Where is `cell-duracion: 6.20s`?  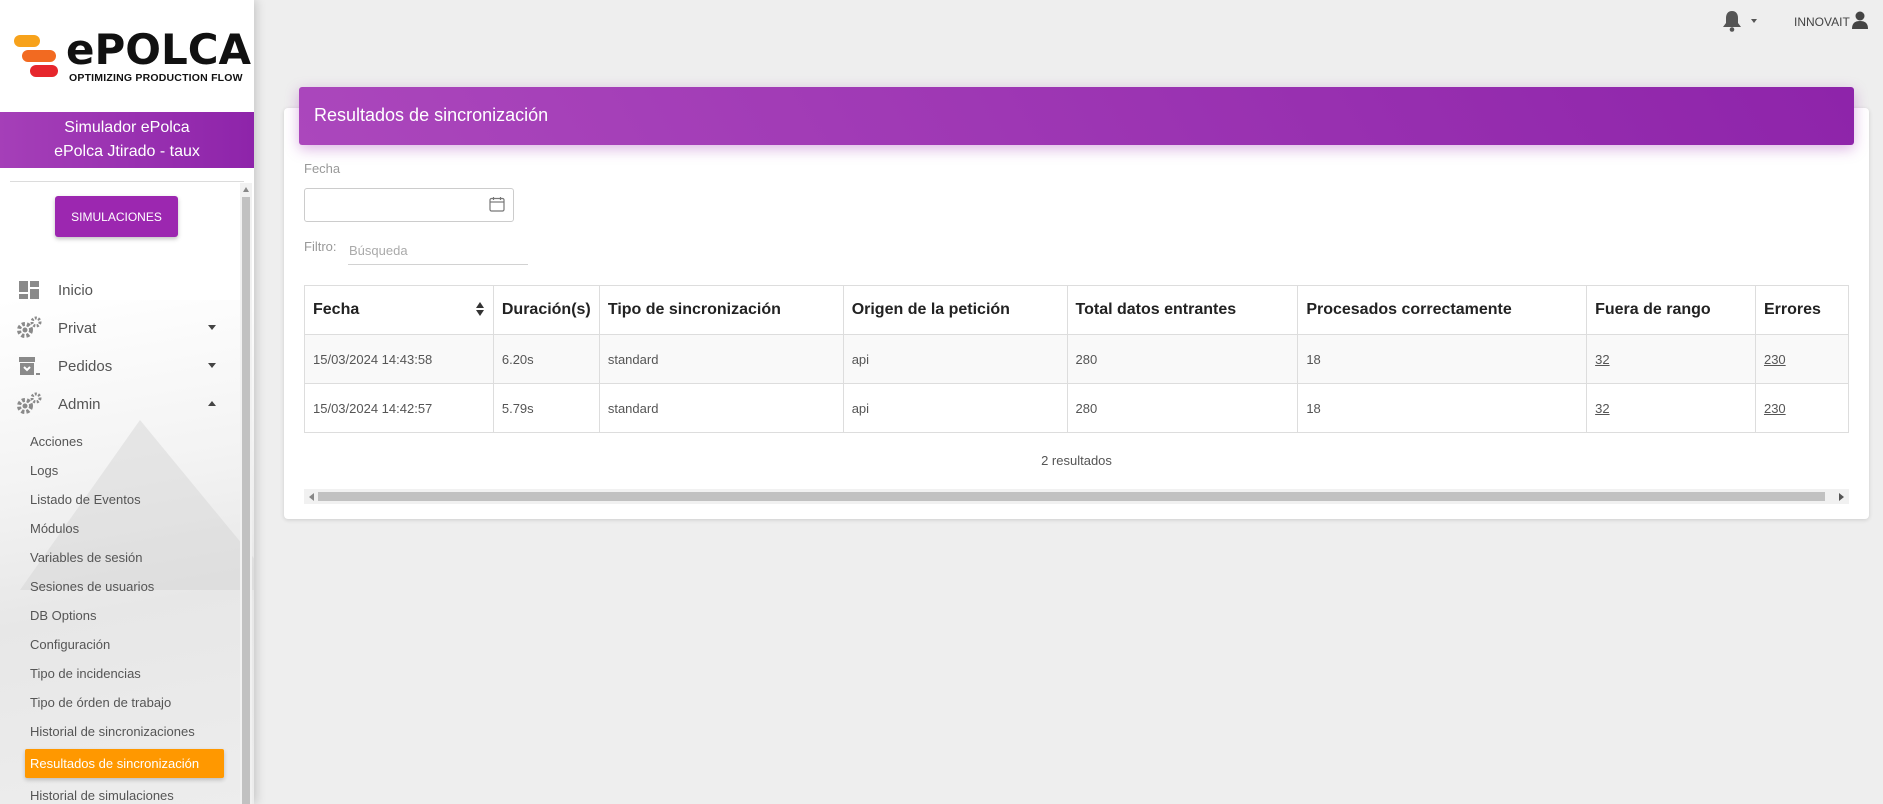 cell-duracion: 6.20s is located at coordinates (546, 359).